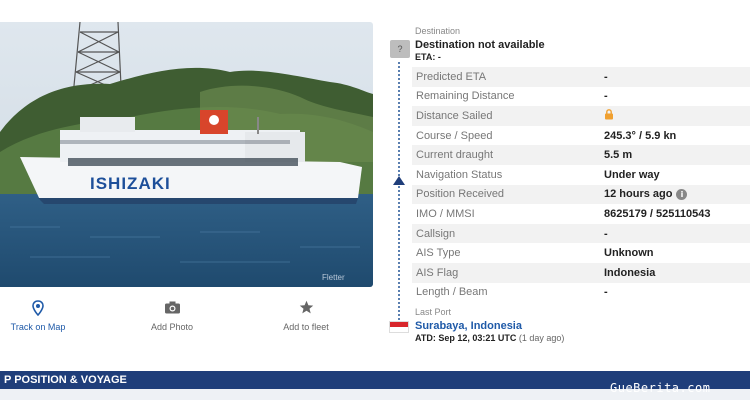 The image size is (750, 400). I want to click on add-to-fleet-label: Add to fleet, so click(306, 327).